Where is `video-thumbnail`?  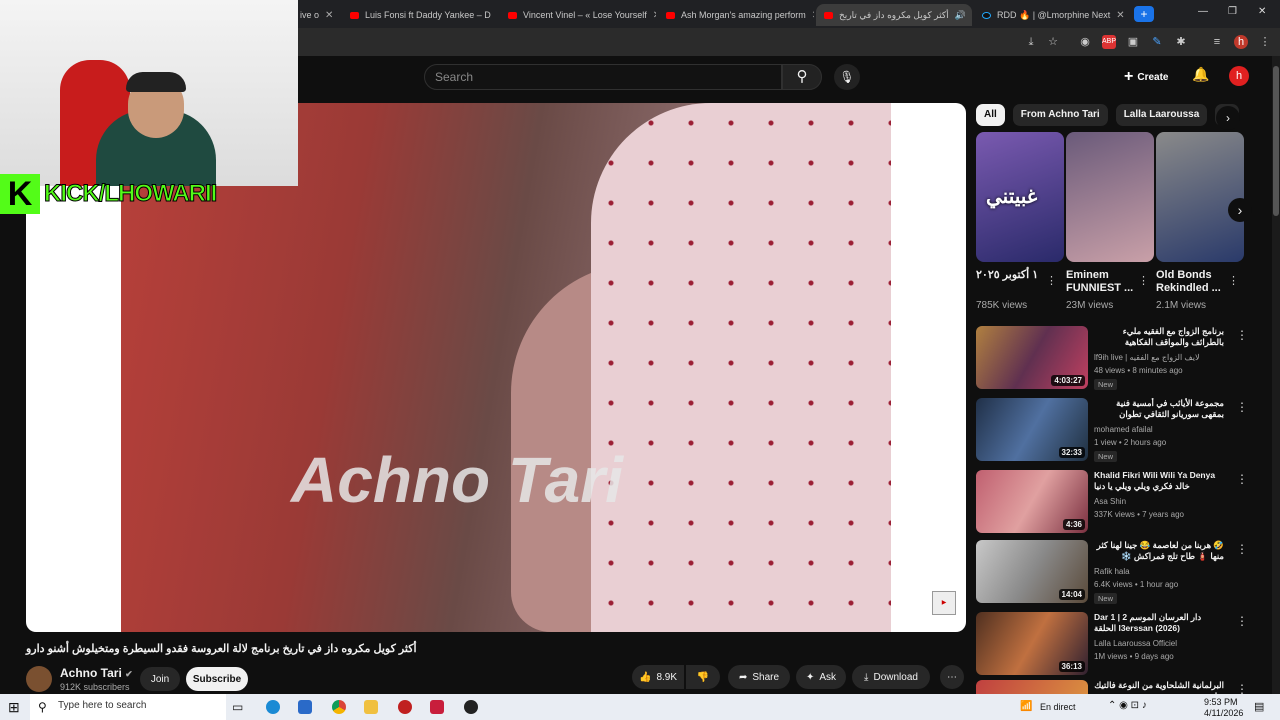 video-thumbnail is located at coordinates (1032, 687).